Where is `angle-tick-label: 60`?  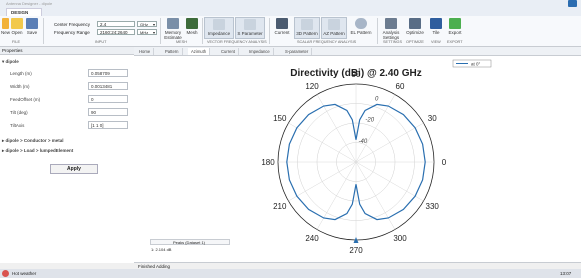 angle-tick-label: 60 is located at coordinates (400, 86).